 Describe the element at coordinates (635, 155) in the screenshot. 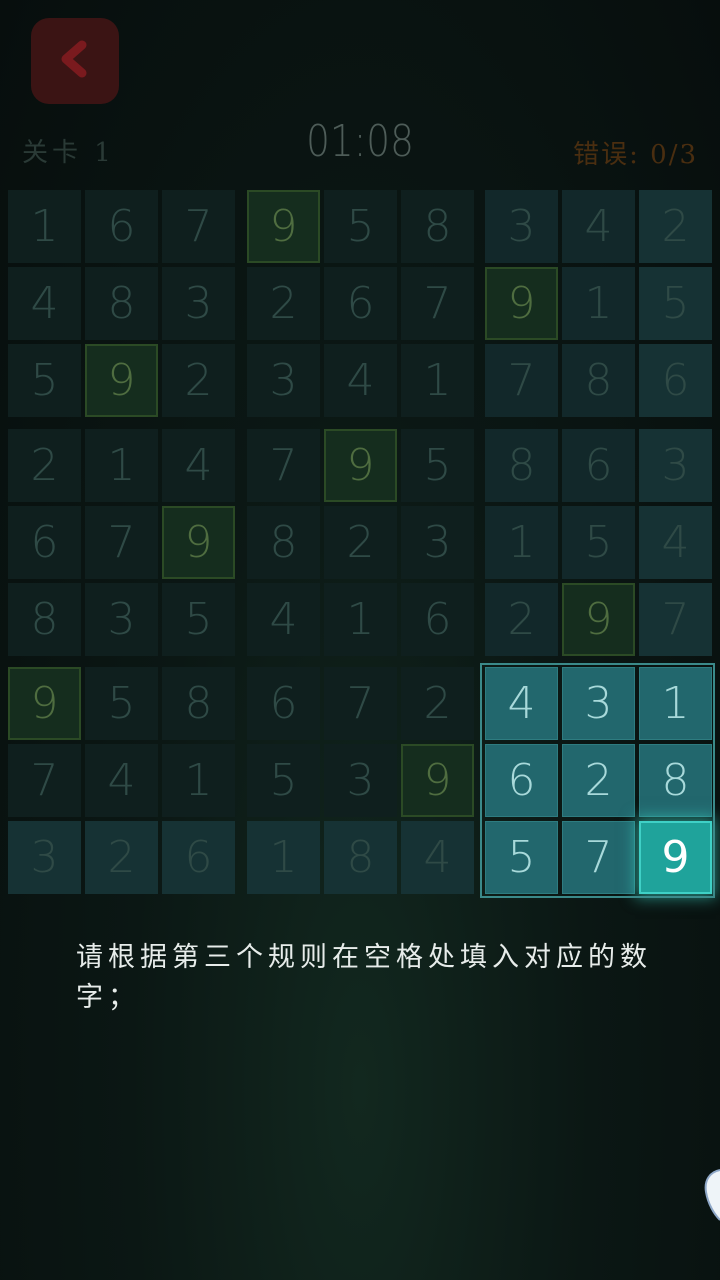

I see `mistakes-counter: 错误: 0/3` at that location.